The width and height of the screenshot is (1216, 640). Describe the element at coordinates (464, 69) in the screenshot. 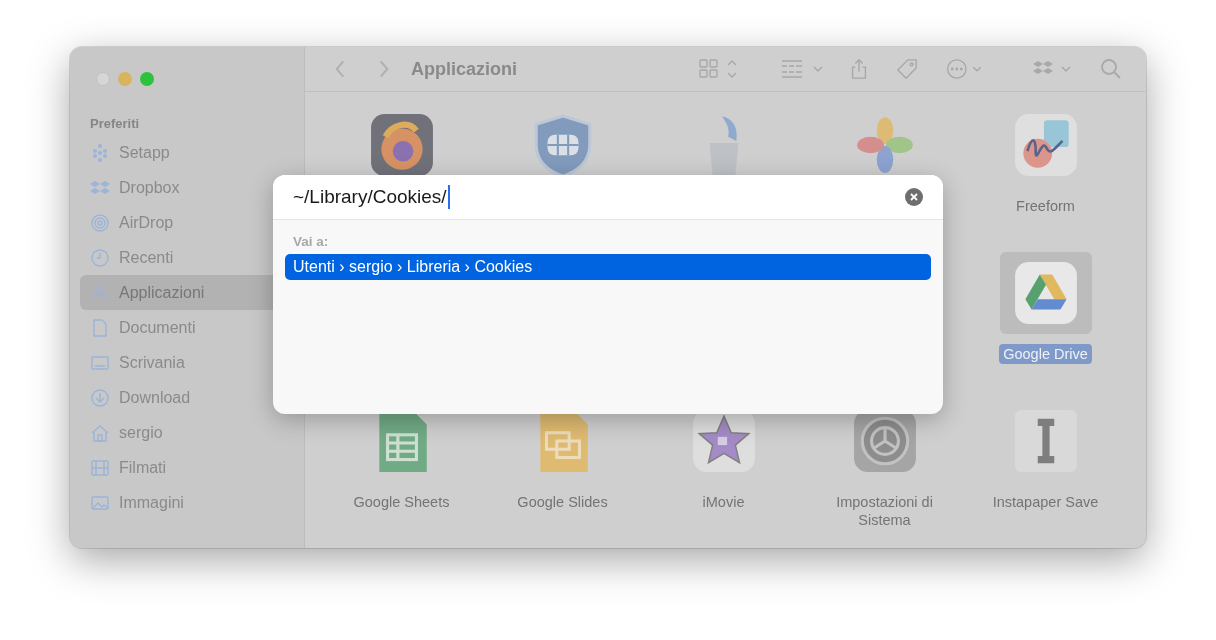

I see `folder-title: Applicazioni` at that location.